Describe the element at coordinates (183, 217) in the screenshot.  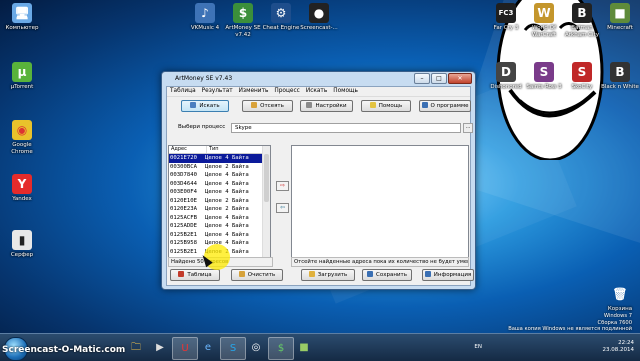
I see `list-item-address: 0125ACFB` at that location.